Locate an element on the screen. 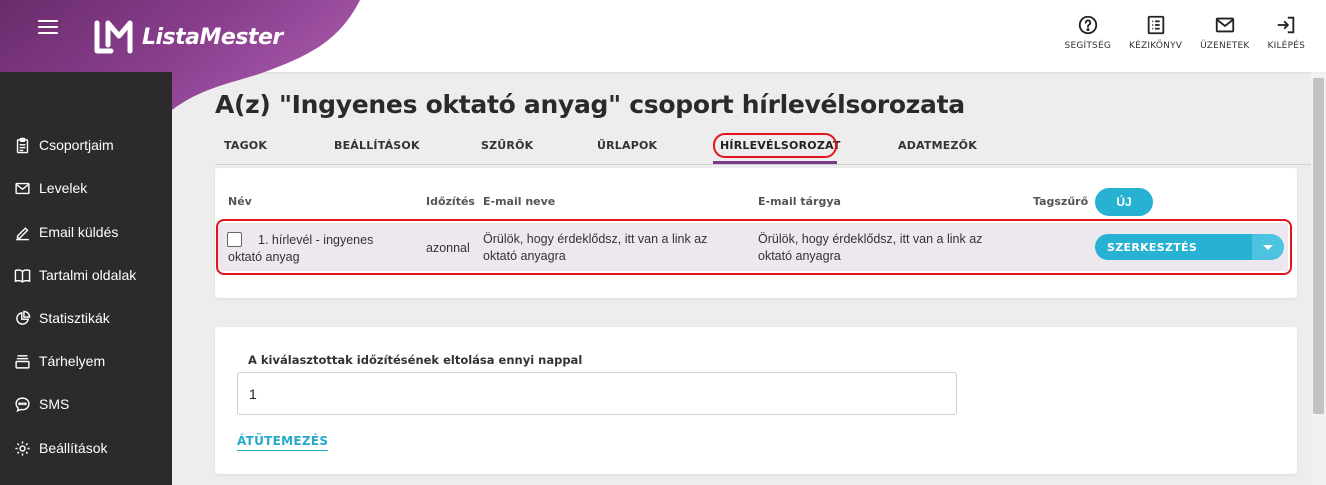 The height and width of the screenshot is (485, 1326). tab-settings: BEÁLLÍTÁSOK is located at coordinates (377, 145).